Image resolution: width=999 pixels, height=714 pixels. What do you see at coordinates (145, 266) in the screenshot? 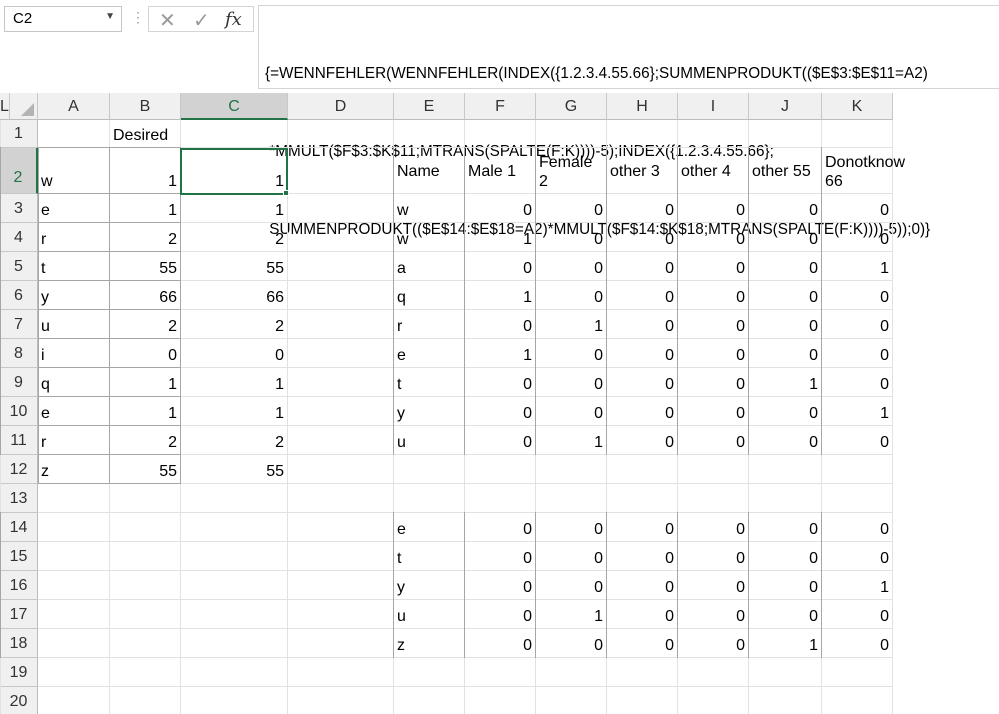
I see `cell-b5: 55` at bounding box center [145, 266].